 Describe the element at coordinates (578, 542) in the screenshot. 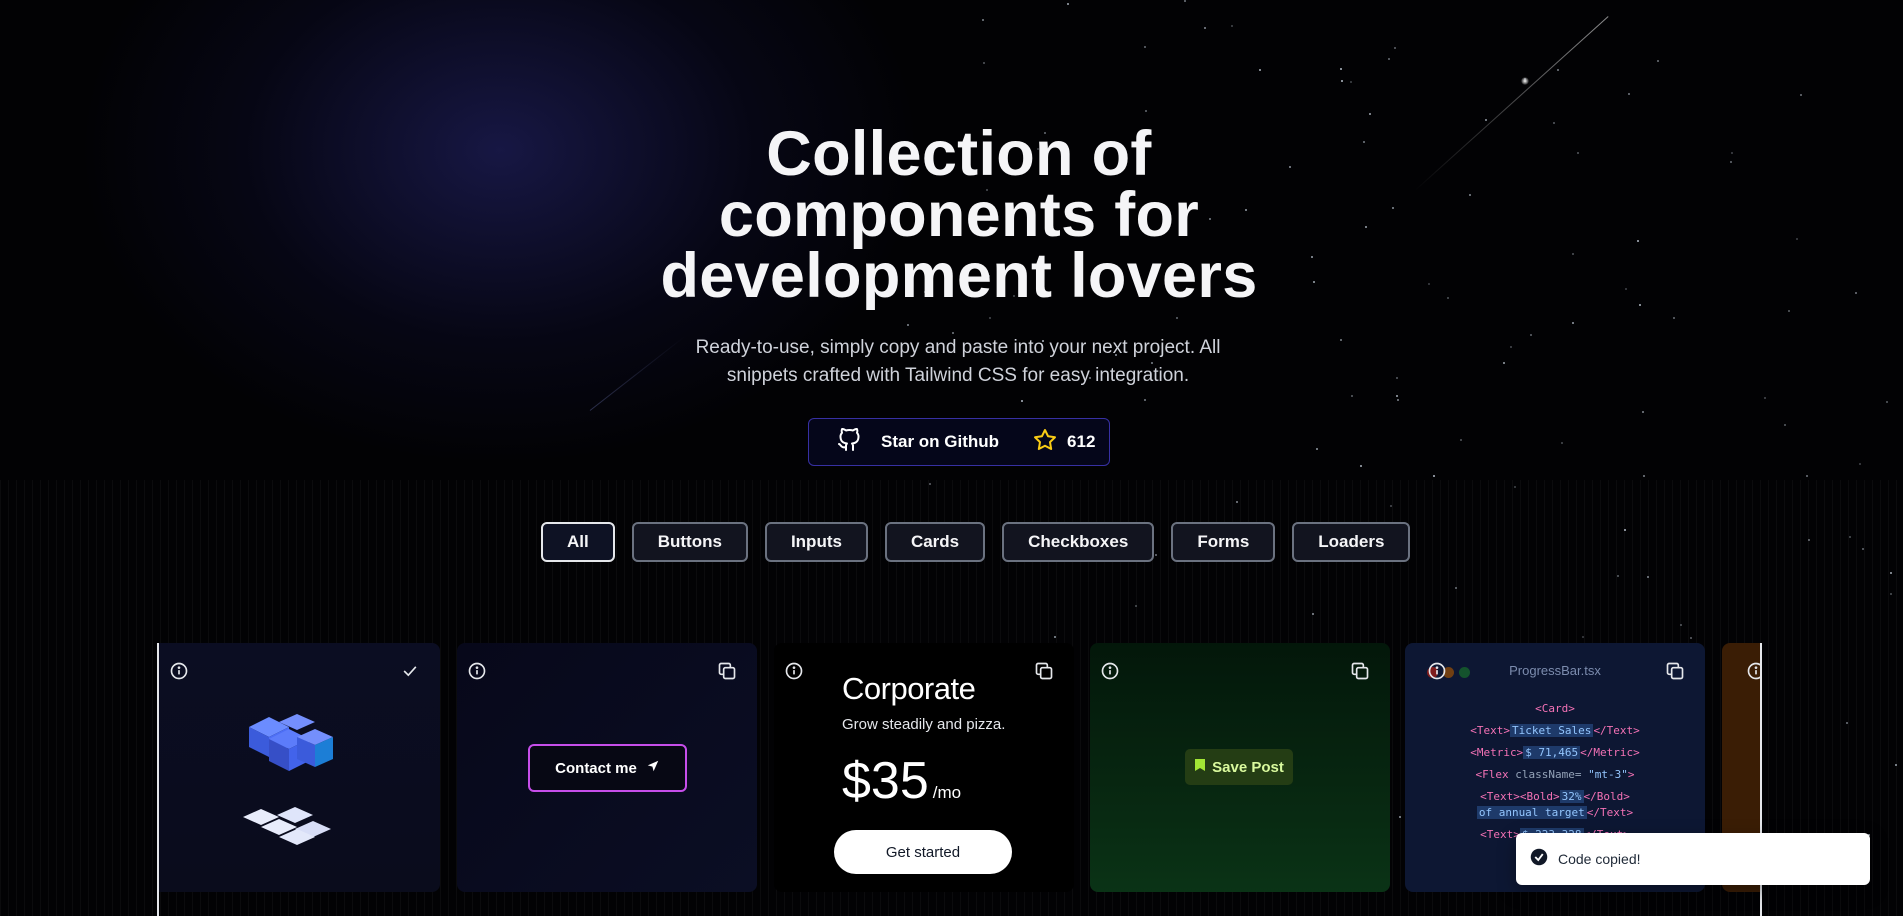

I see `filter-all: All` at that location.